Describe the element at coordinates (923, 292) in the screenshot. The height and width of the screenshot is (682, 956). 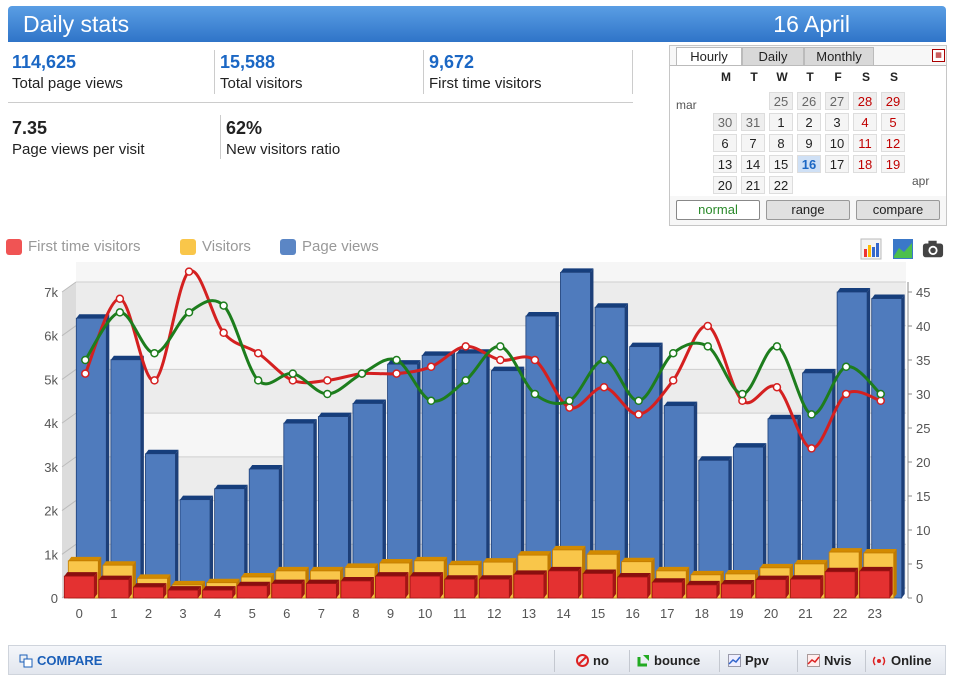
I see `y-right-tick-label: 45` at that location.